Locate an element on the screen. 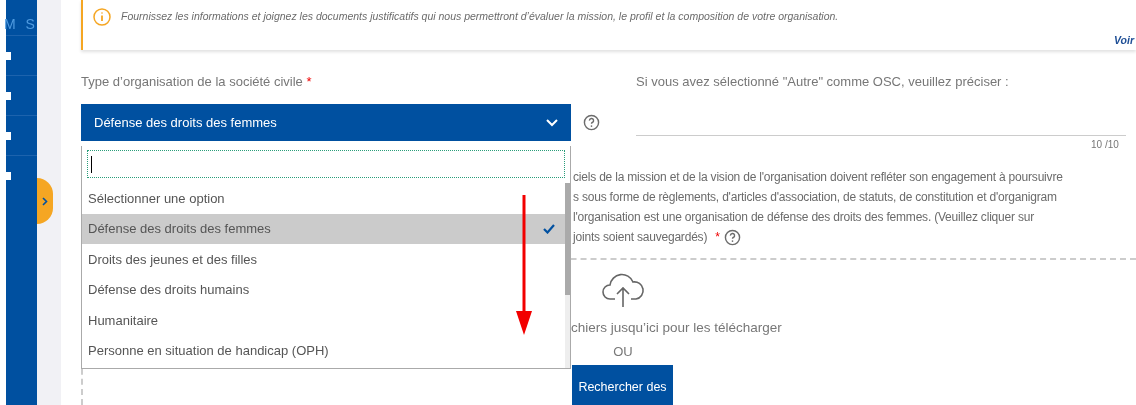  chevron-right-icon is located at coordinates (45, 201).